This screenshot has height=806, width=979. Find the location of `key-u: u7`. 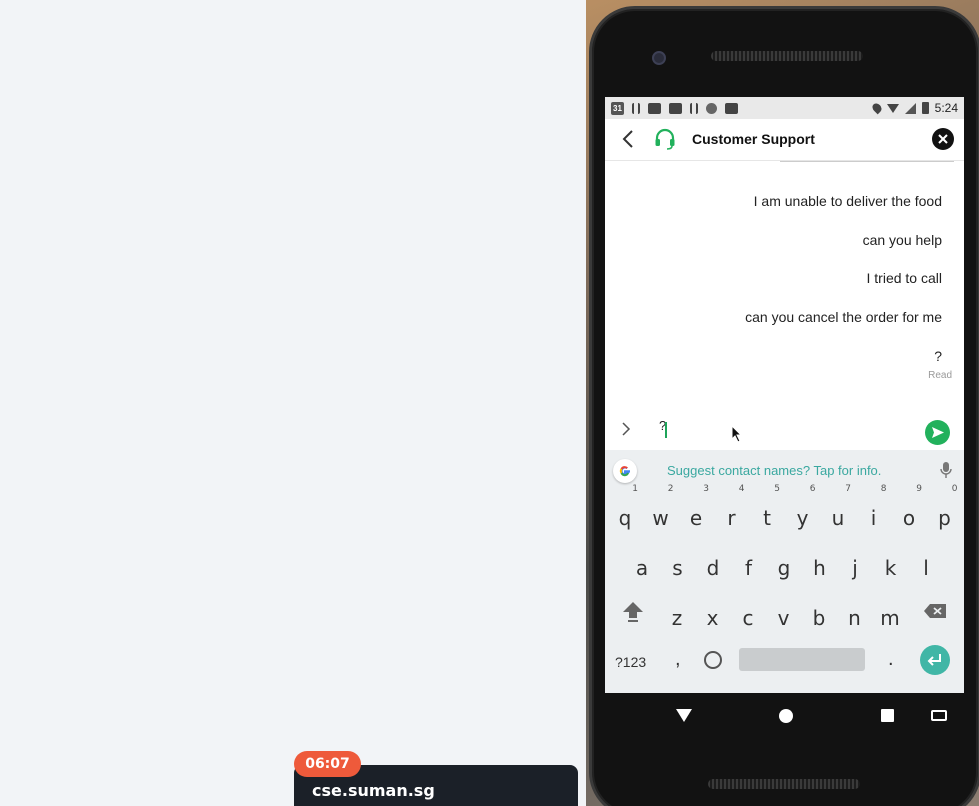

key-u: u7 is located at coordinates (838, 512).